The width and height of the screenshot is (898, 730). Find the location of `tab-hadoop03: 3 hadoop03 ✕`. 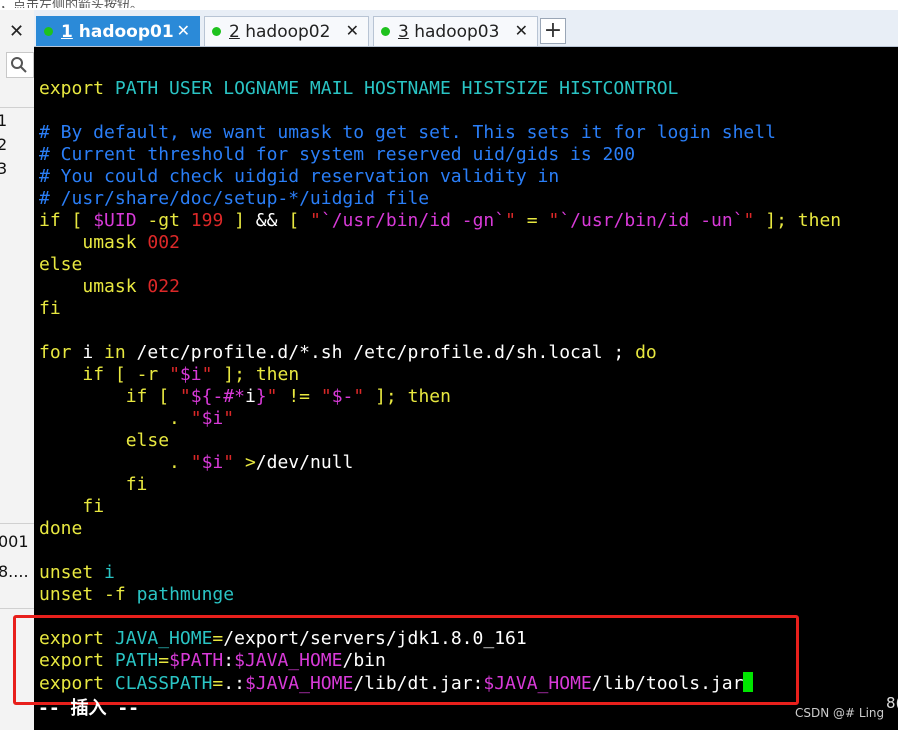

tab-hadoop03: 3 hadoop03 ✕ is located at coordinates (455, 31).